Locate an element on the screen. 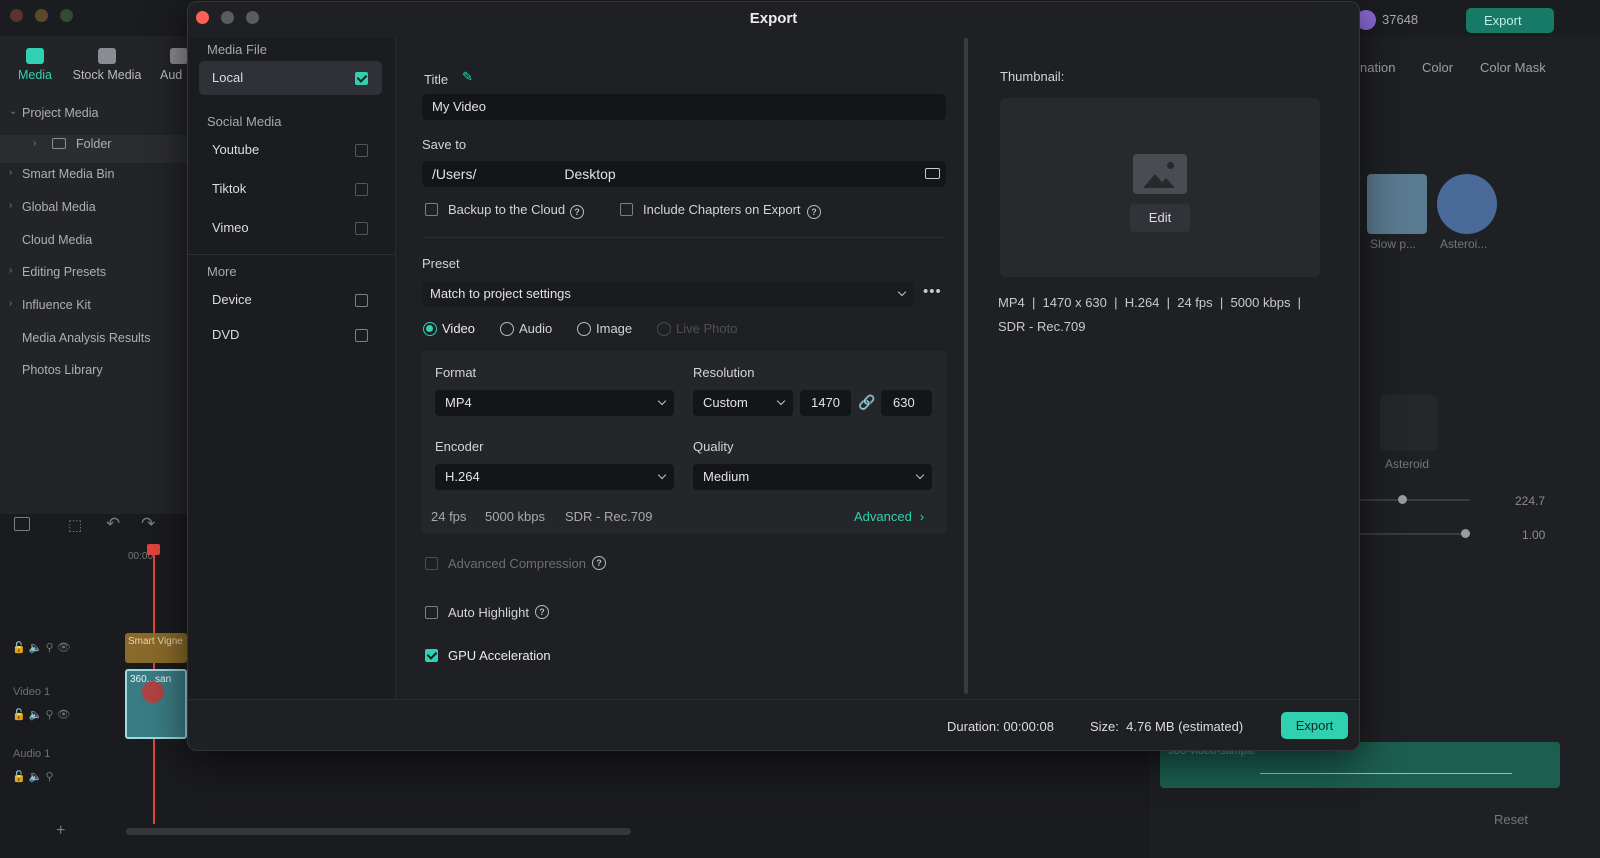 The image size is (1600, 858). auto-highlight-checkbox is located at coordinates (431, 612).